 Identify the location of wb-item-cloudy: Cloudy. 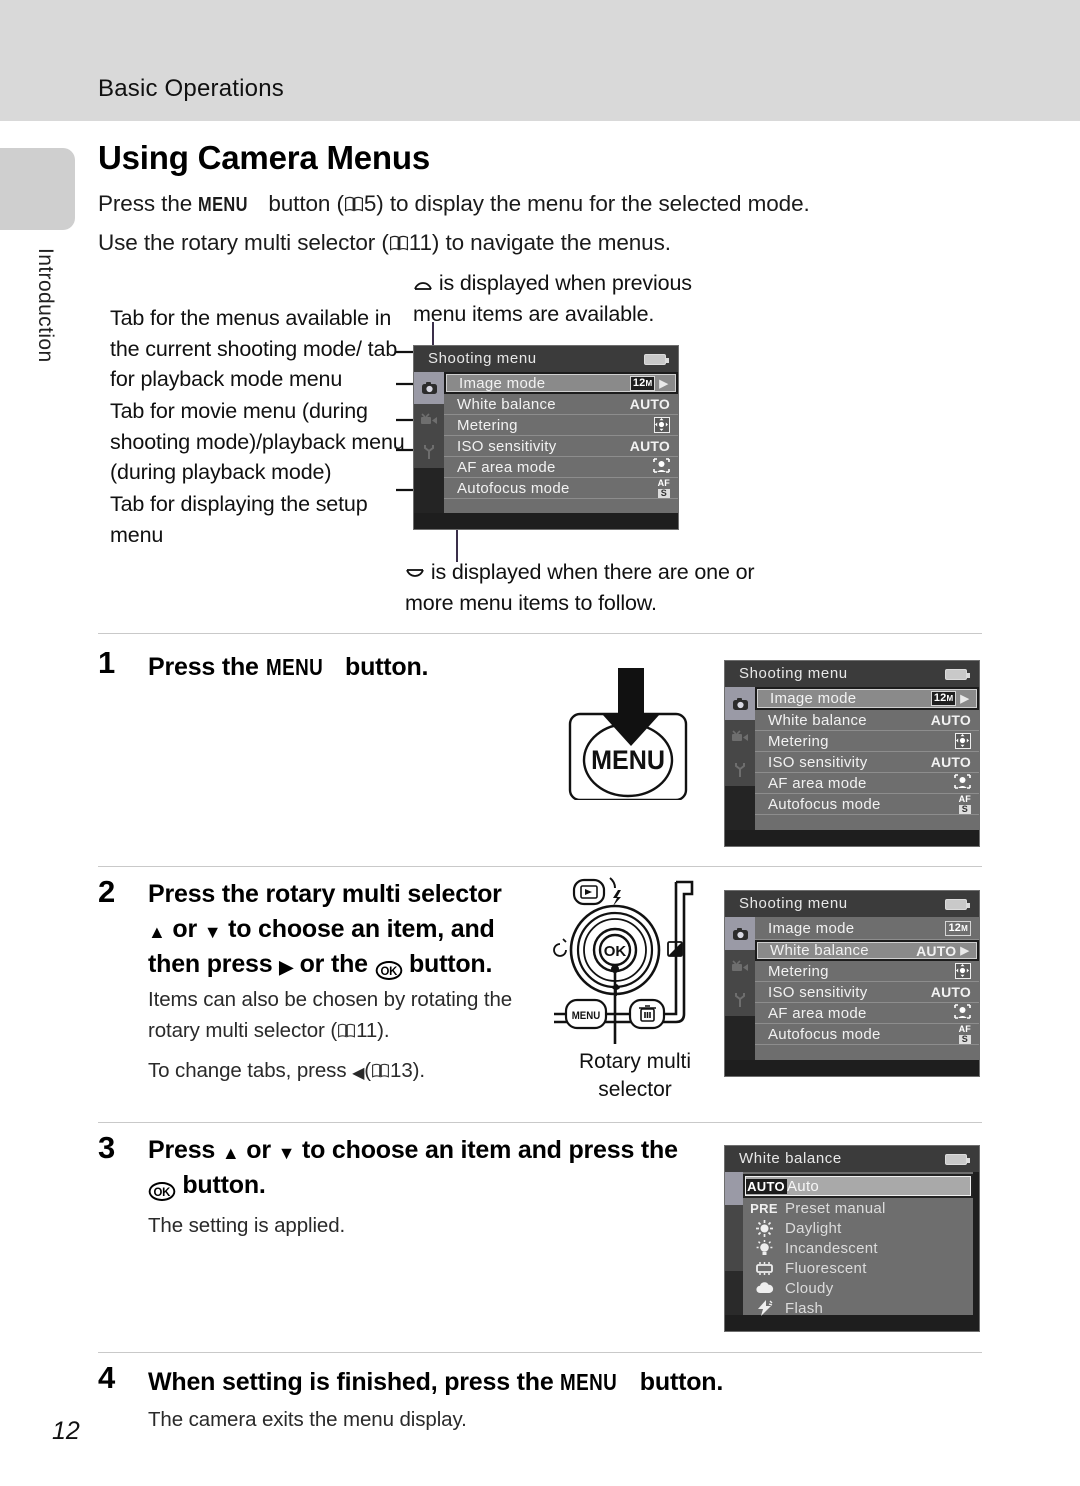
(858, 1288).